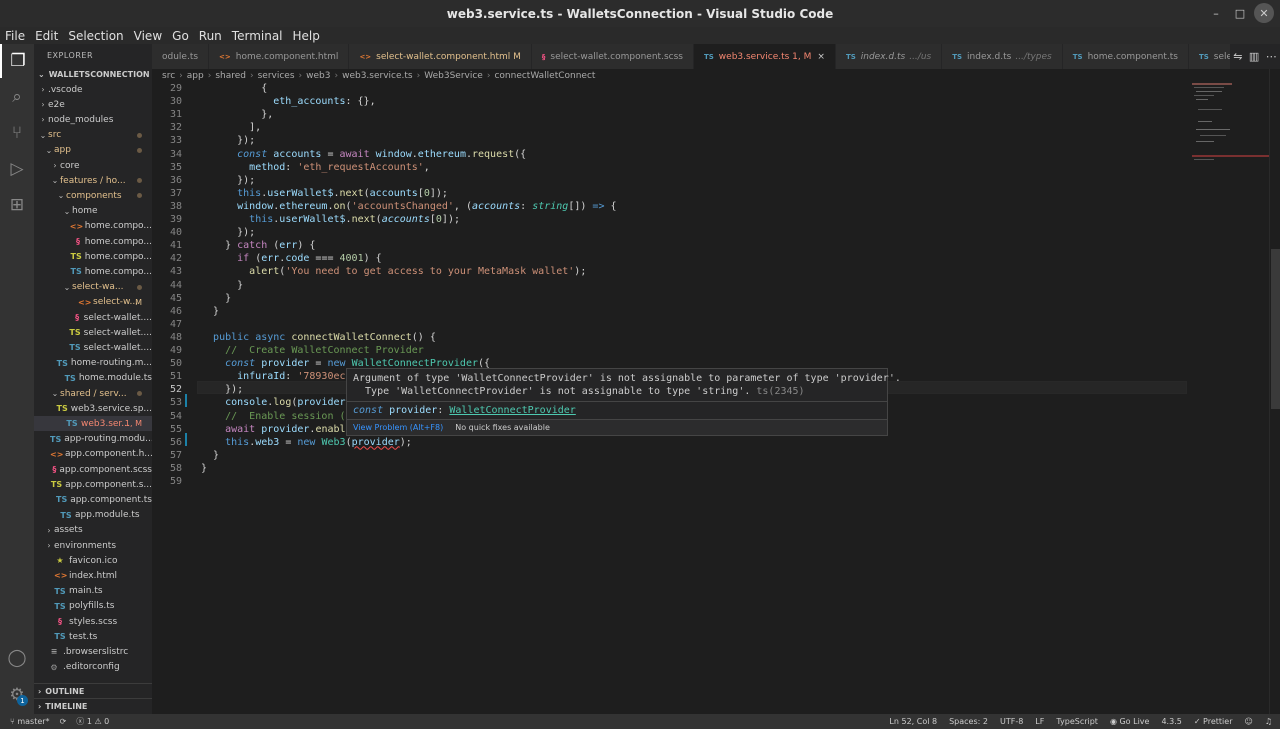  I want to click on source-control-icon: ⑂, so click(17, 133).